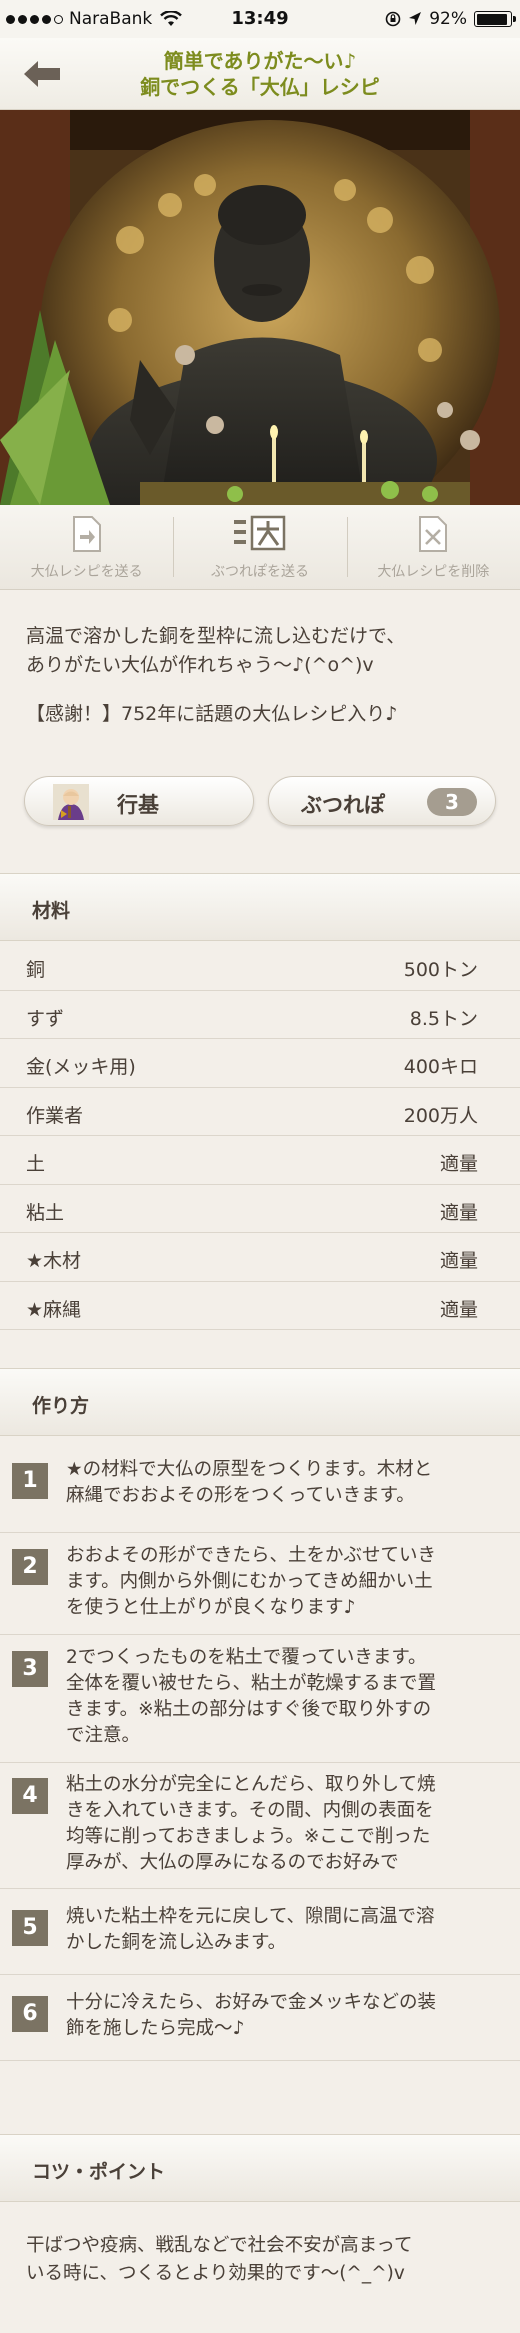  I want to click on ingredient-row: 金(メッキ用) 400キロ, so click(260, 1063).